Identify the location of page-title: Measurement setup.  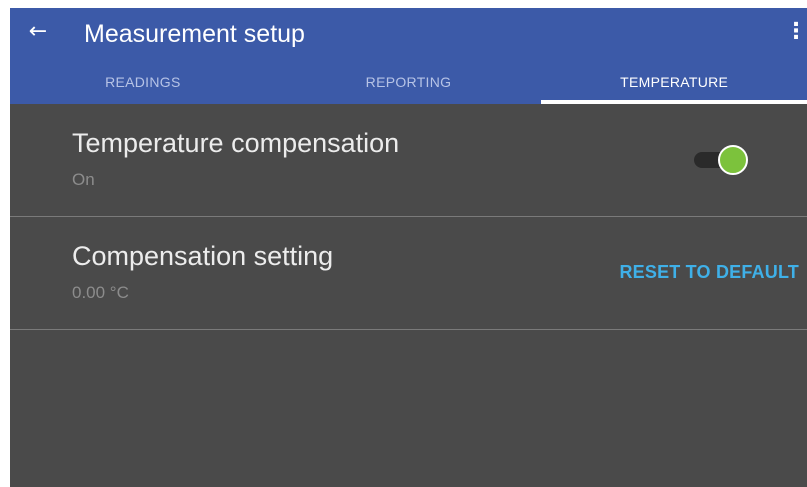
(194, 34).